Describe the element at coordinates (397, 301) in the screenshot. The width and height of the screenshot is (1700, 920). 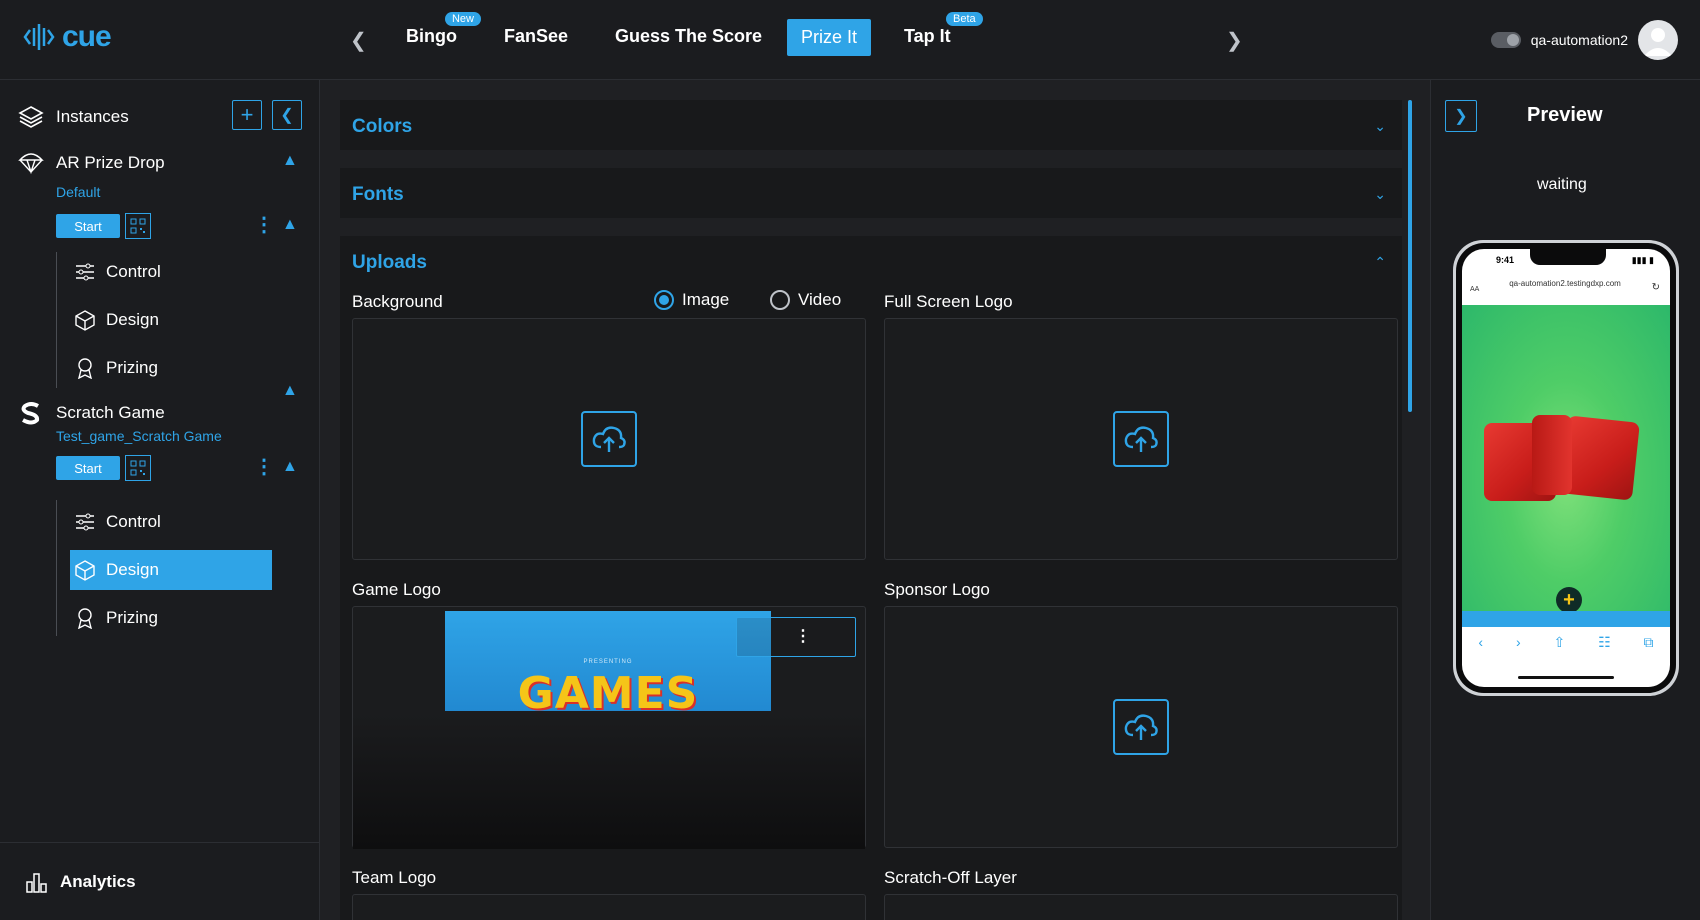
I see `background-label: Background` at that location.